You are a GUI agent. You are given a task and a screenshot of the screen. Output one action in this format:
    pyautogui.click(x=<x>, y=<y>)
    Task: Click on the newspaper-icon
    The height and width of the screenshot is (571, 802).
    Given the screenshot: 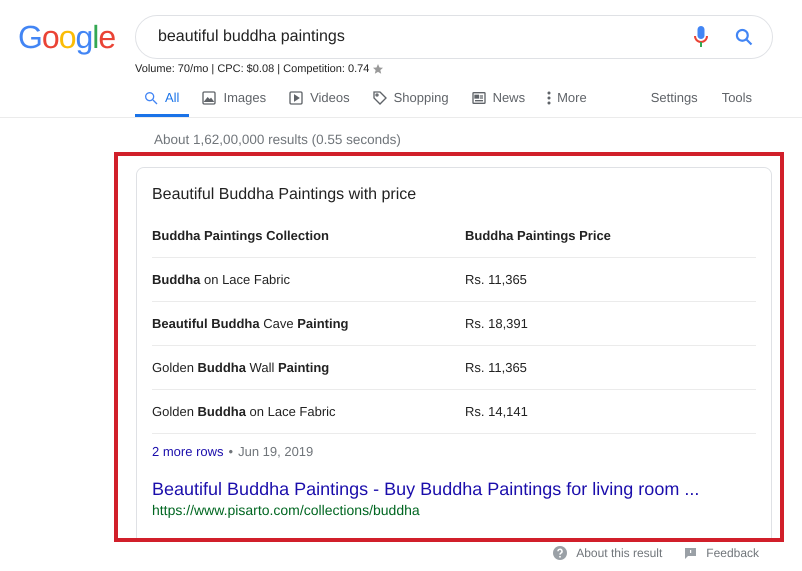 What is the action you would take?
    pyautogui.click(x=478, y=98)
    